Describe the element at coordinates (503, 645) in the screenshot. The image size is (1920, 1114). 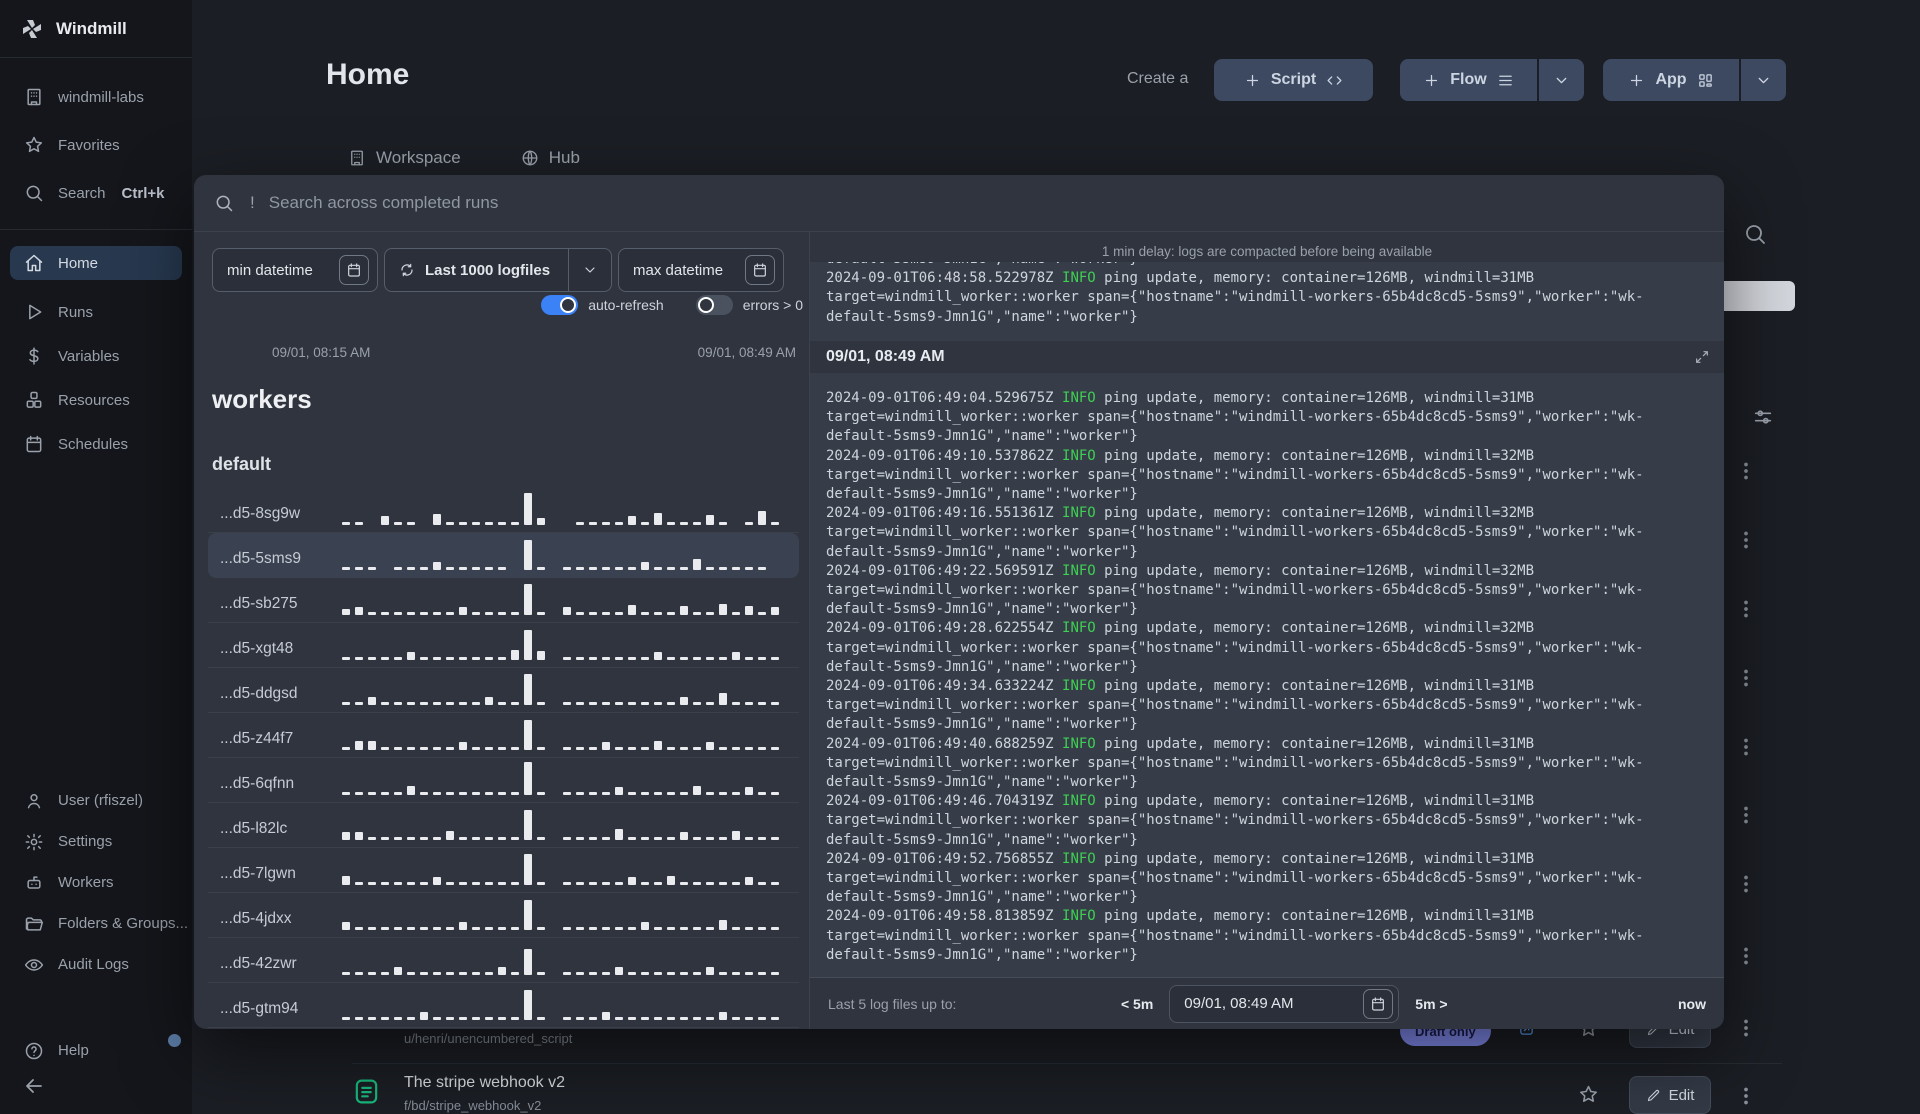
I see `worker-row: ...d5-xgt48` at that location.